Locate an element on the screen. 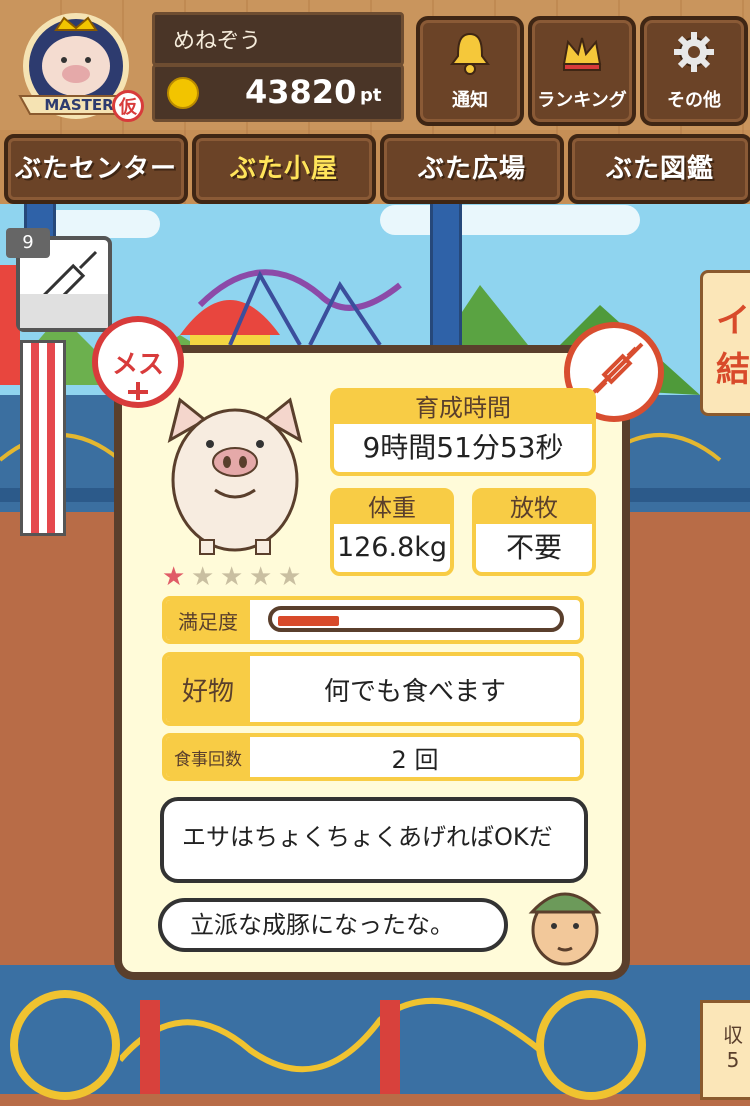  bell-icon is located at coordinates (470, 53).